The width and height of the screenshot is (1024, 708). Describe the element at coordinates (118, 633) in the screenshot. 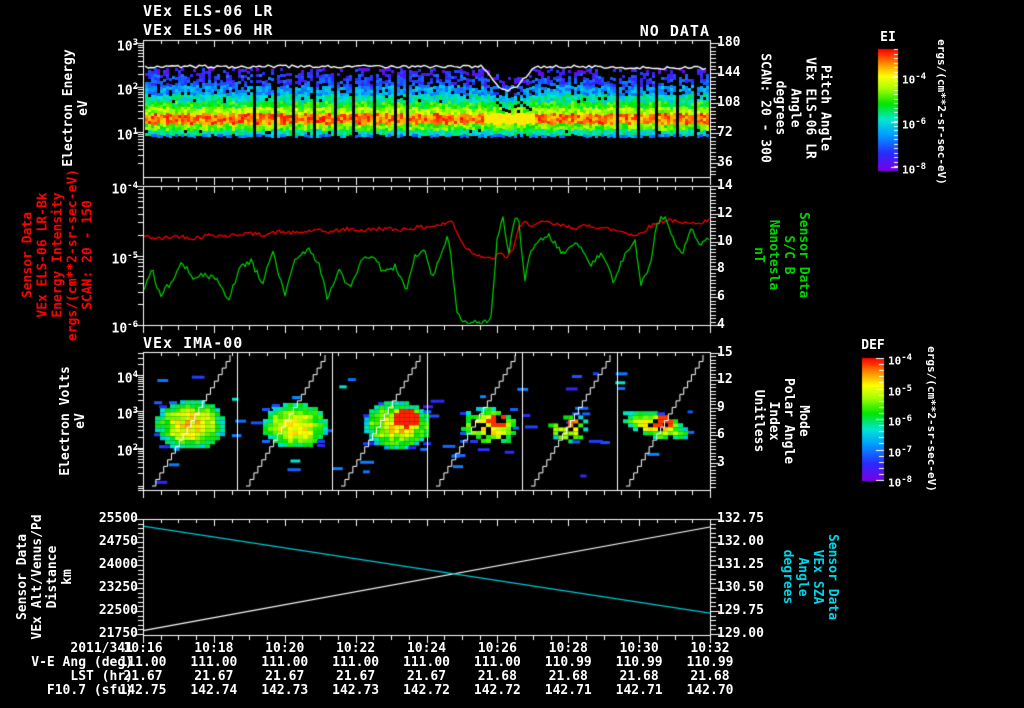

I see `tick-label: 21750` at that location.